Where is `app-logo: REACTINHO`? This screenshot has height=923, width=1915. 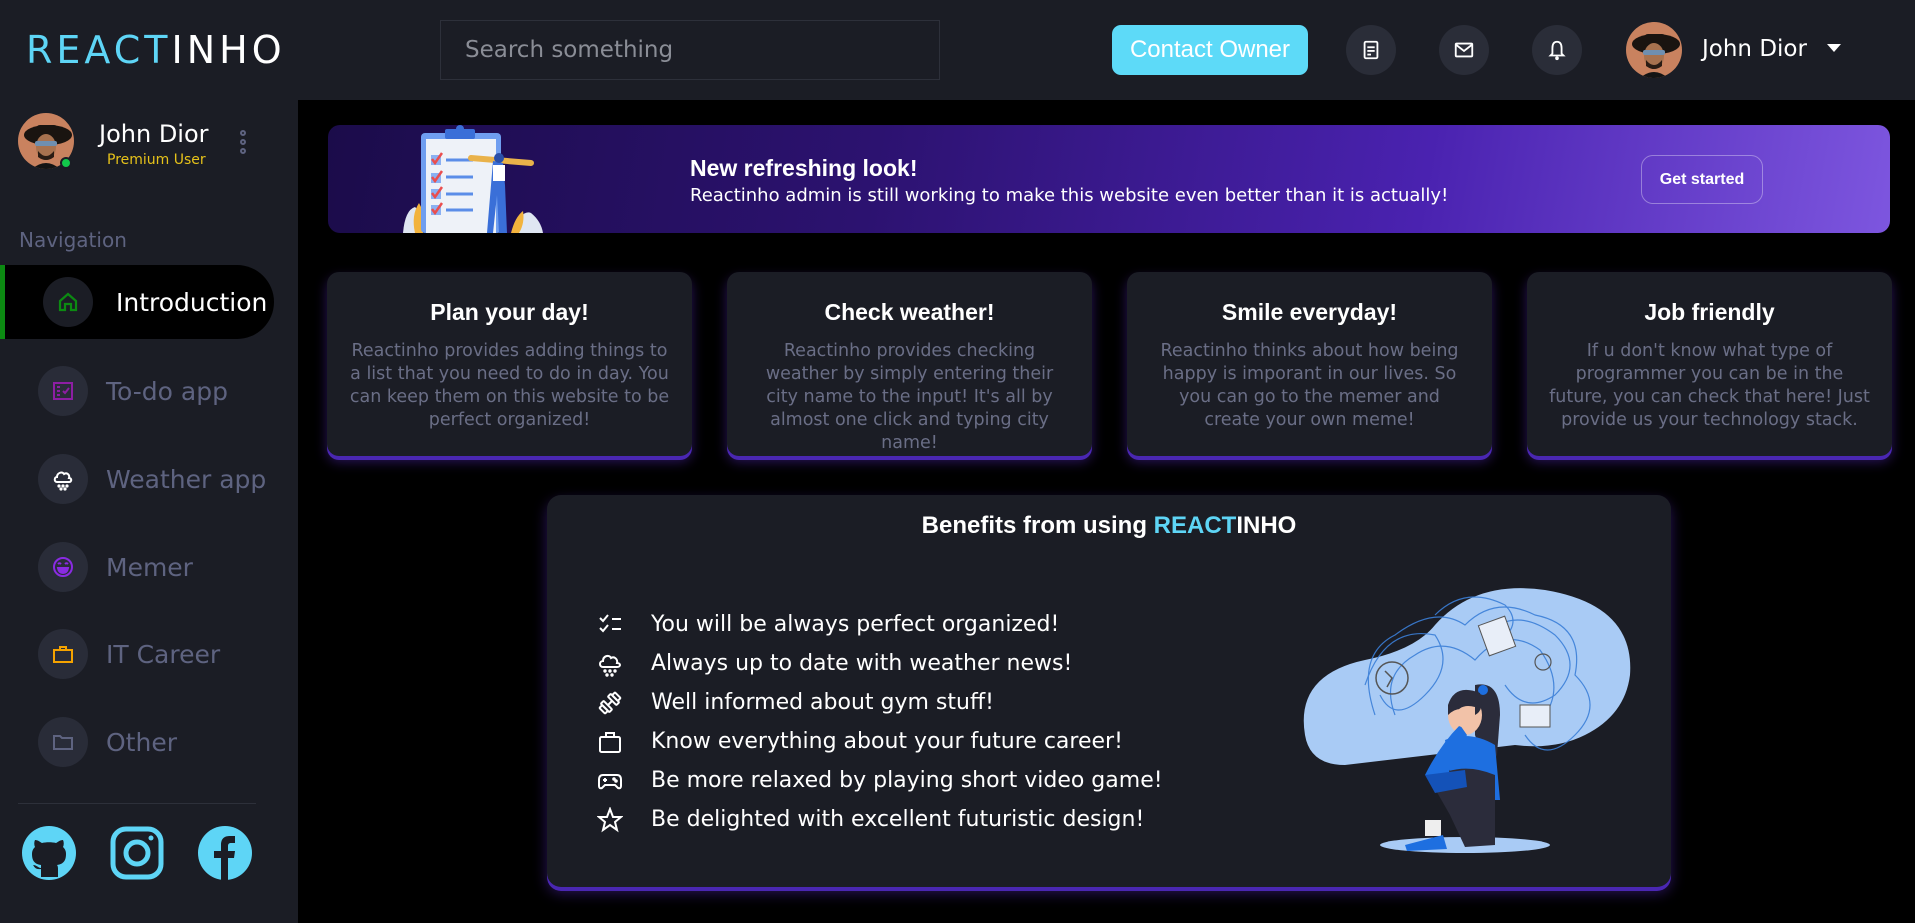 app-logo: REACTINHO is located at coordinates (156, 50).